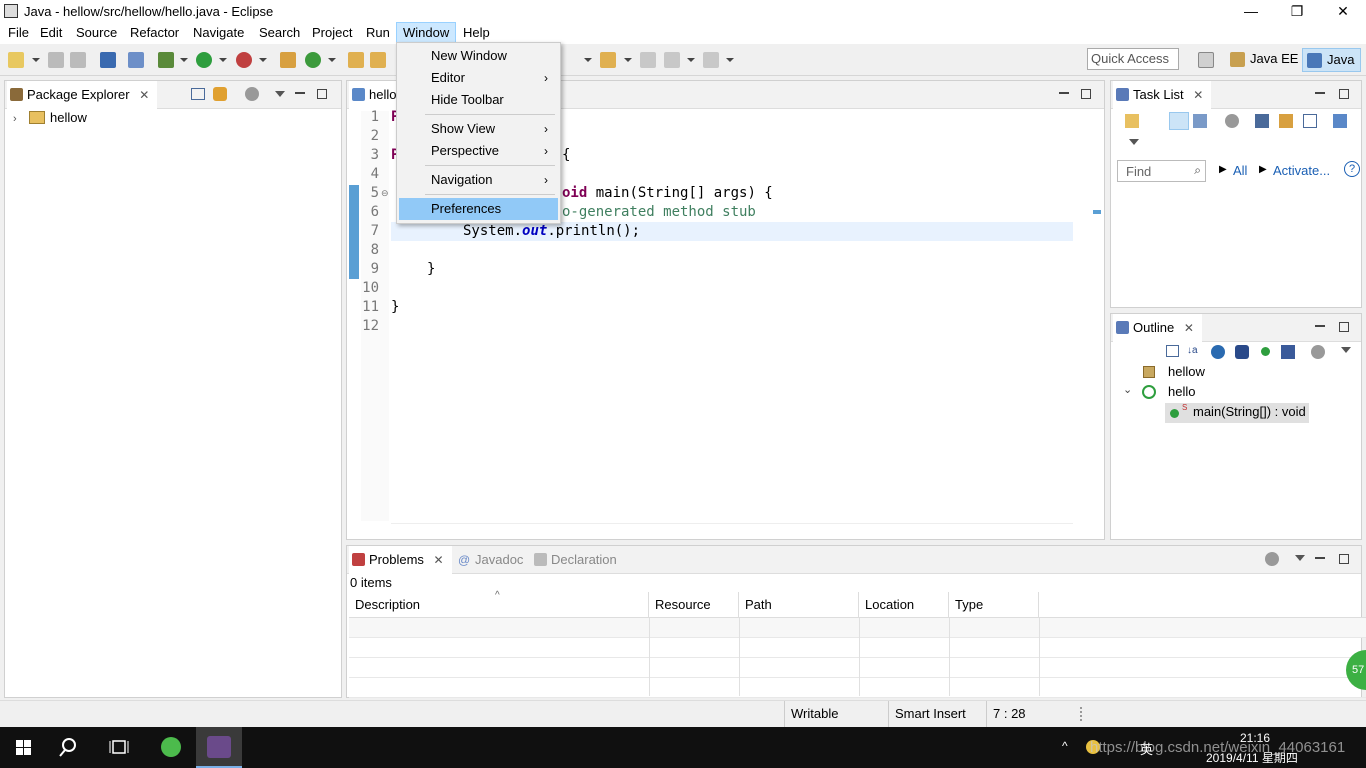  I want to click on focus-icon, so click(1340, 121).